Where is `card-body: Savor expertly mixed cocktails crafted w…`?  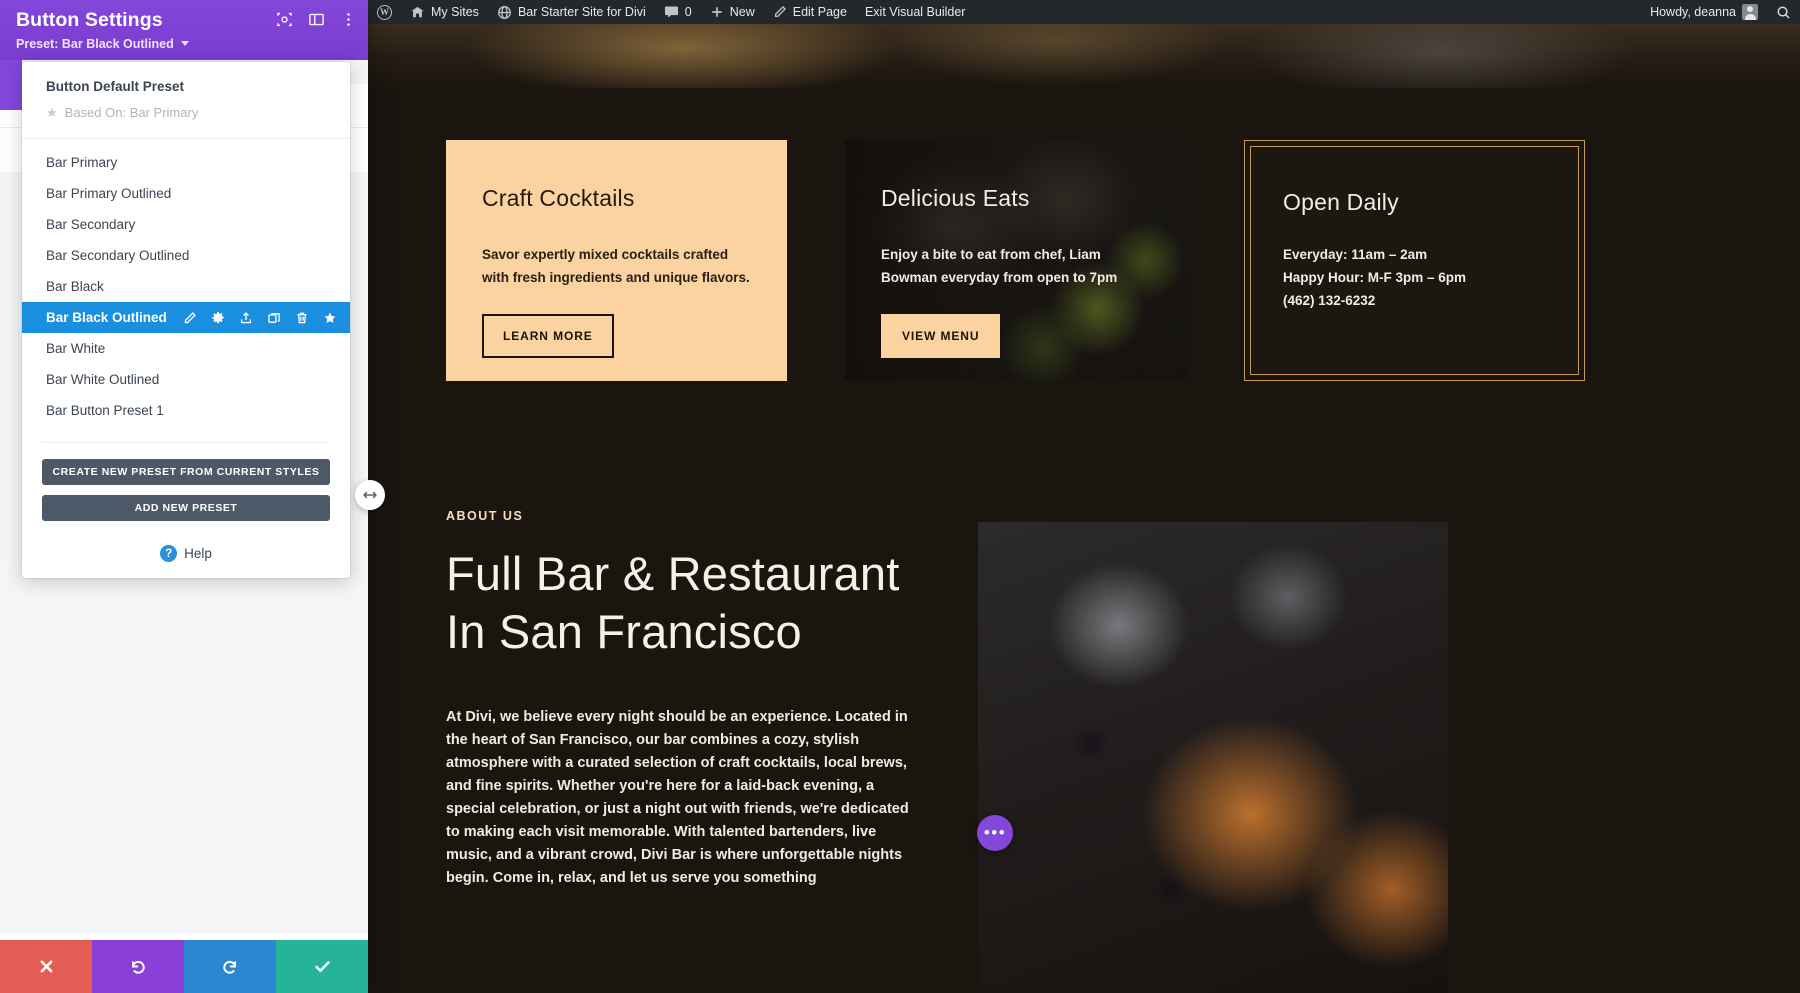
card-body: Savor expertly mixed cocktails crafted w… is located at coordinates (616, 266).